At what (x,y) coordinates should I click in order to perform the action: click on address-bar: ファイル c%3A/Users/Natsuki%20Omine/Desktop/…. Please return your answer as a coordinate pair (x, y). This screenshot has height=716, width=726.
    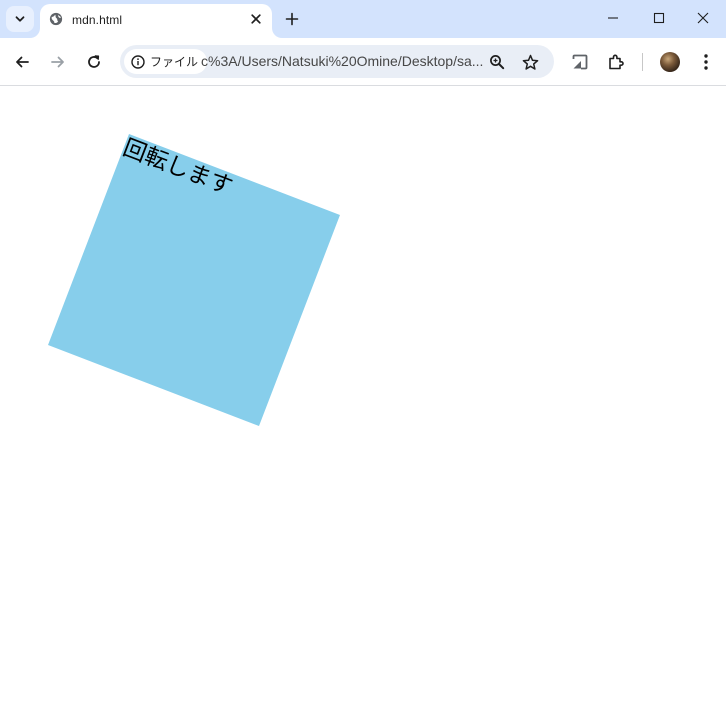
    Looking at the image, I should click on (337, 61).